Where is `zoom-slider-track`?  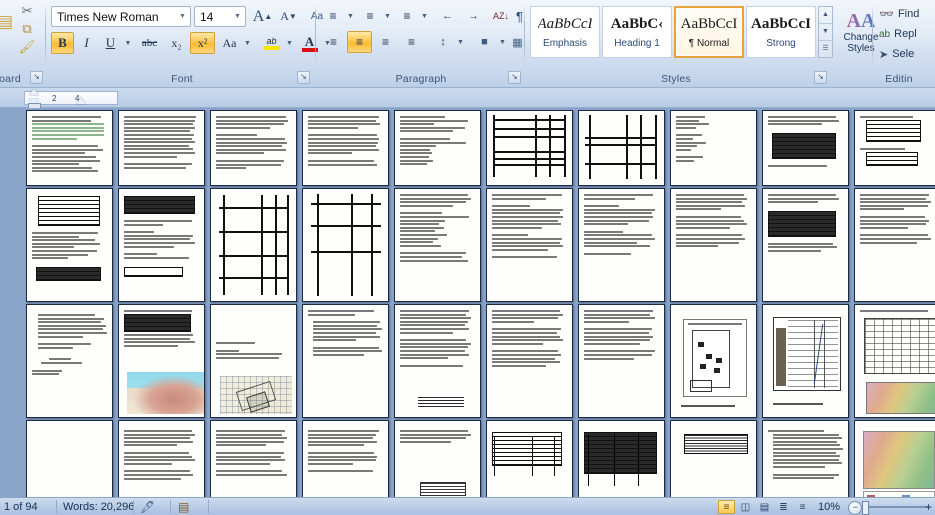 zoom-slider-track is located at coordinates (896, 507).